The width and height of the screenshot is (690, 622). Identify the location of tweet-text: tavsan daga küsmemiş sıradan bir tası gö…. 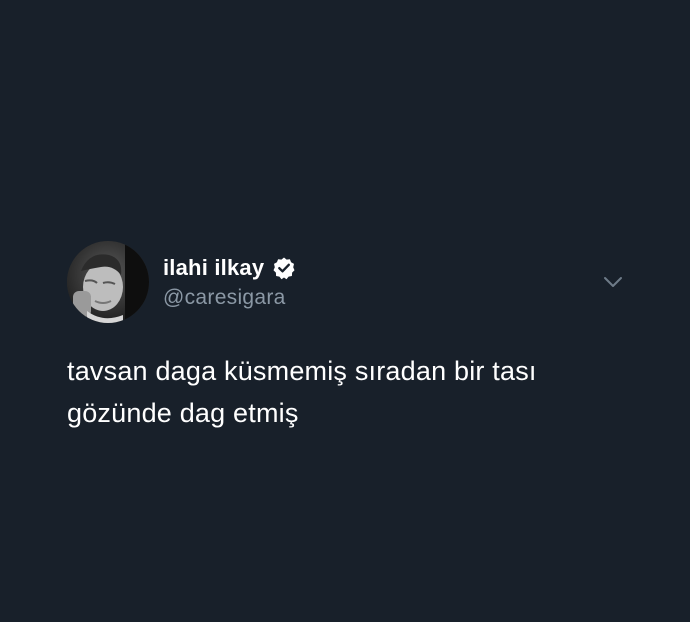
(362, 392).